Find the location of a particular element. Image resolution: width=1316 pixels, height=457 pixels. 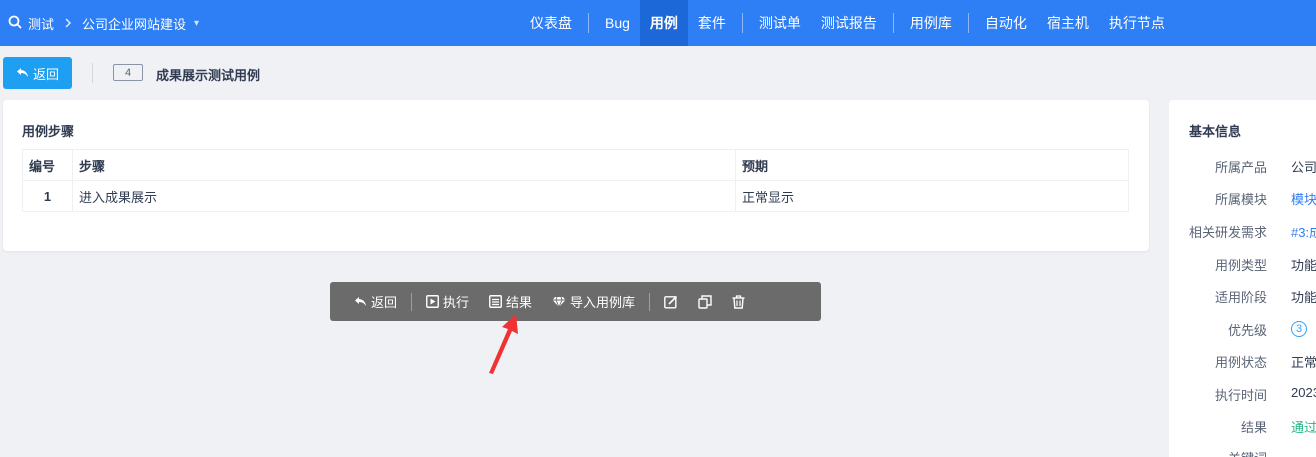

caret-down-icon: ▾ is located at coordinates (196, 23).